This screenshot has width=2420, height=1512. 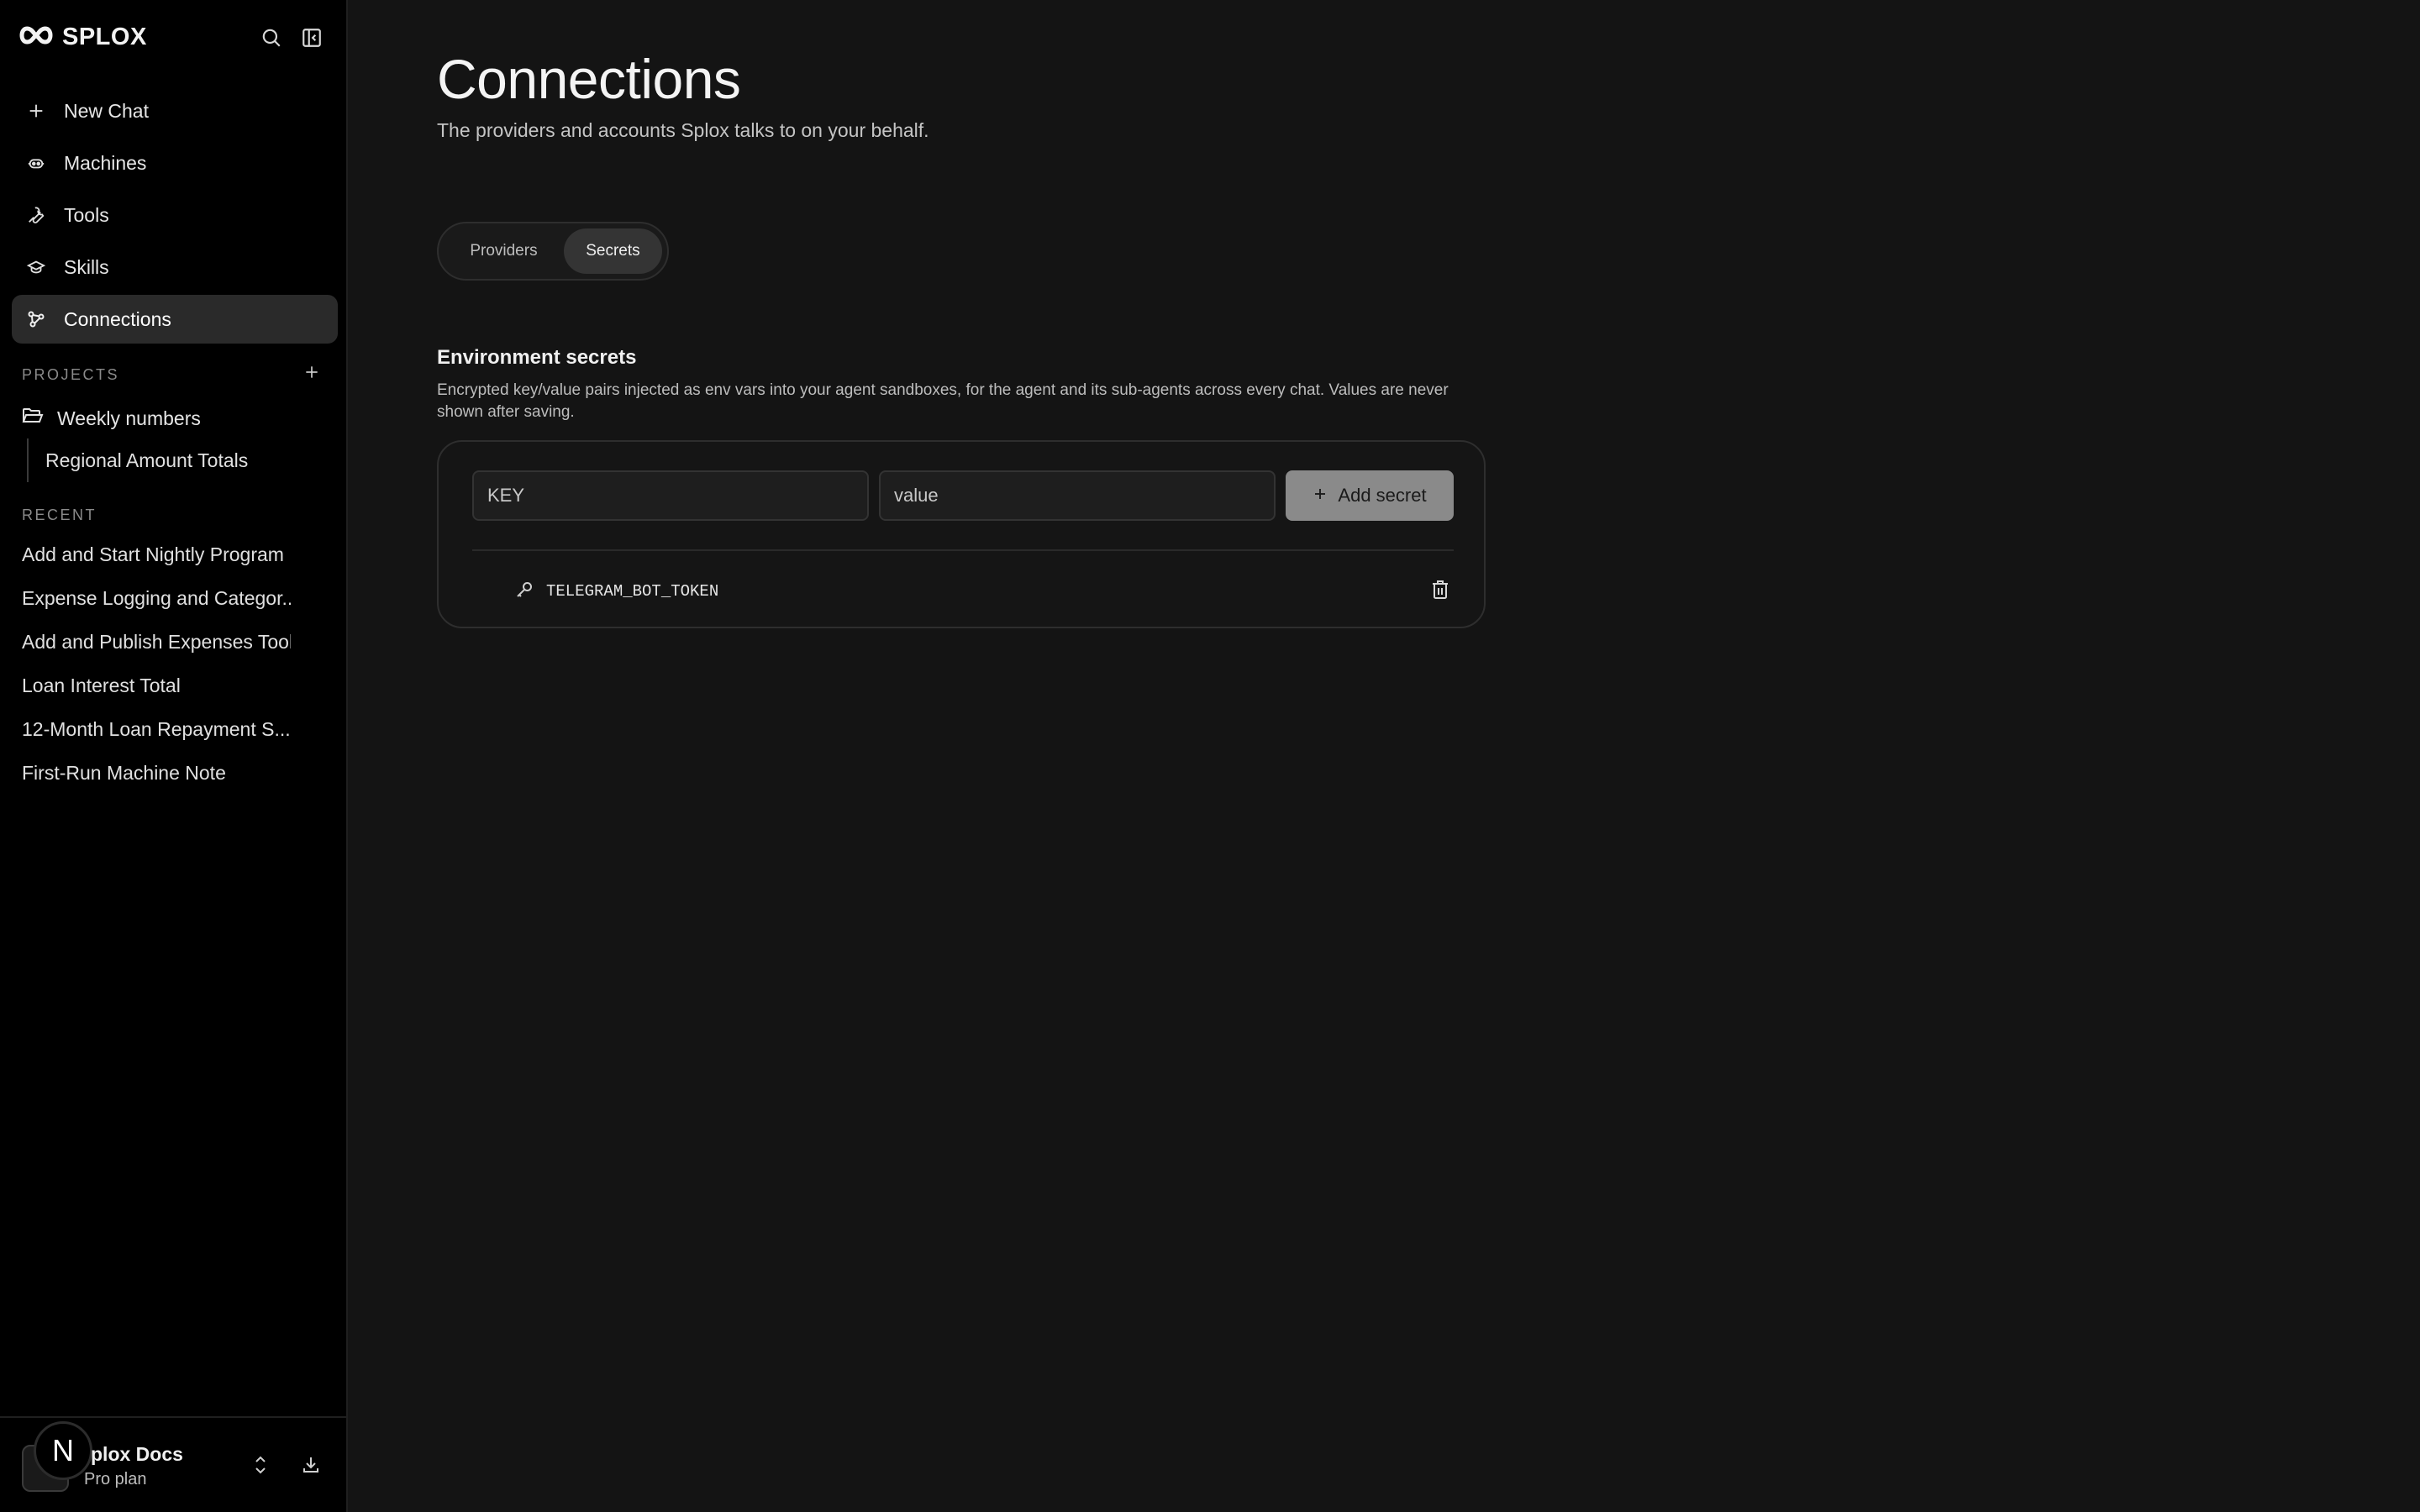 I want to click on secret-key-name: TELEGRAM_BOT_TOKEN, so click(x=632, y=591).